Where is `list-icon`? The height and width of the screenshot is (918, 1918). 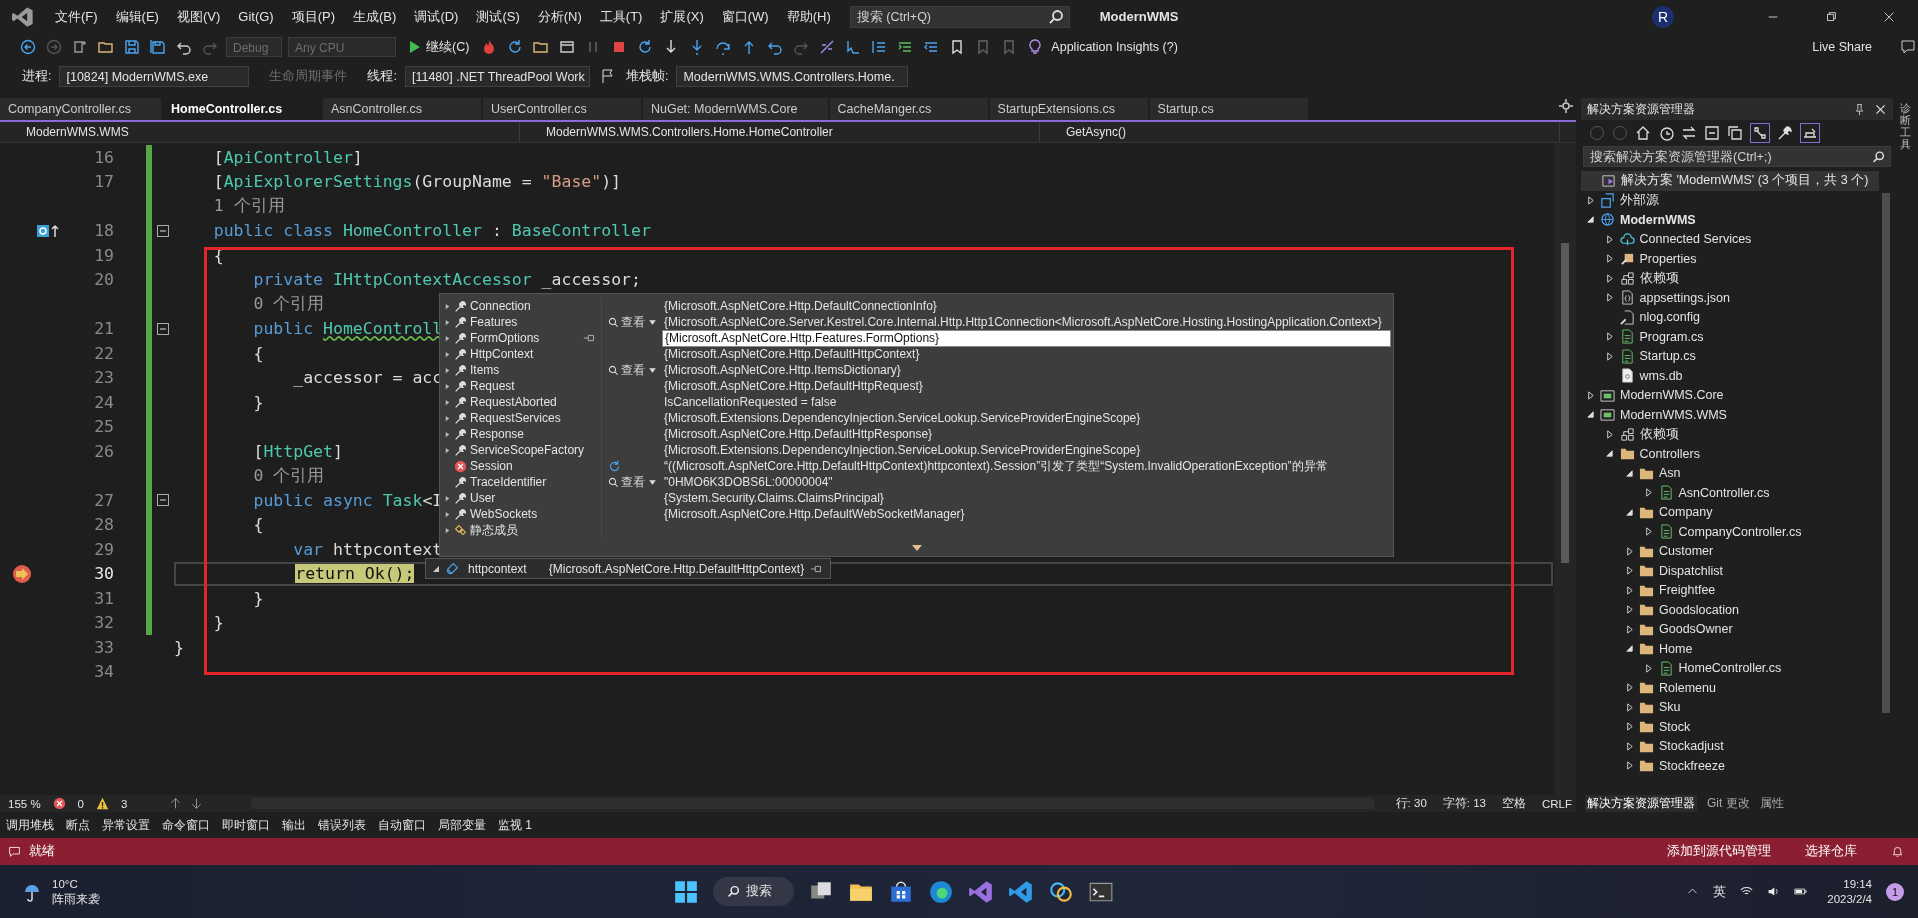
list-icon is located at coordinates (879, 47).